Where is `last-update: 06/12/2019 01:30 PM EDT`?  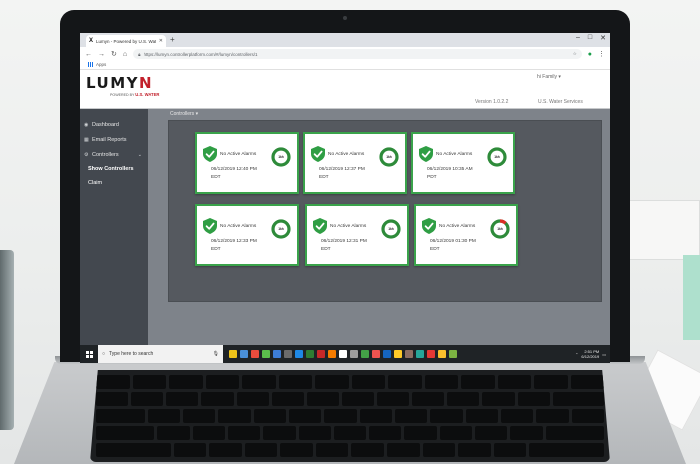
last-update: 06/12/2019 01:30 PM EDT is located at coordinates (453, 245).